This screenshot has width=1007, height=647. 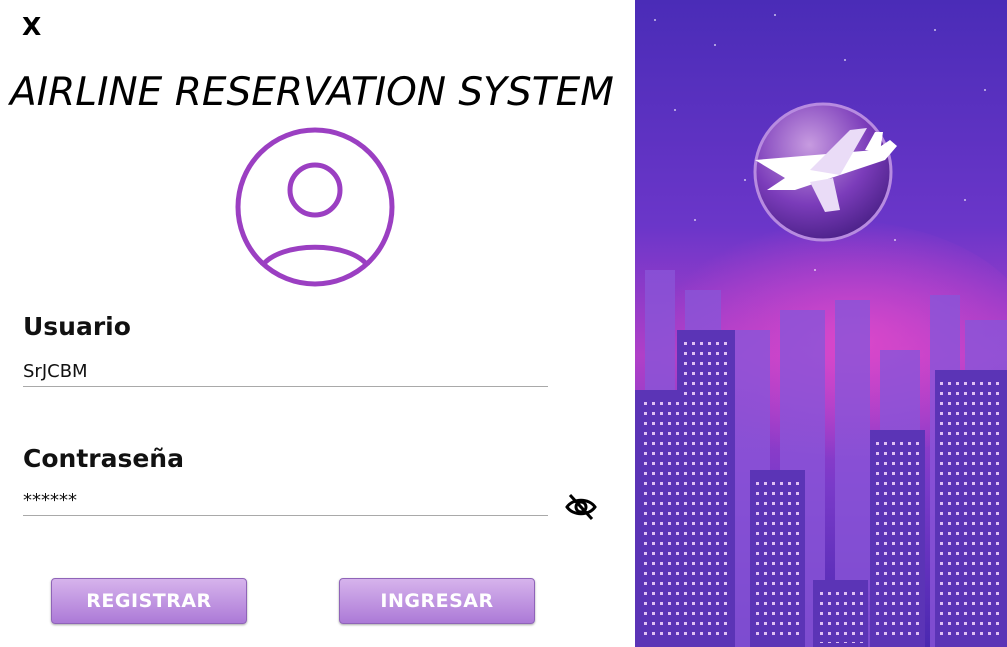 What do you see at coordinates (437, 601) in the screenshot?
I see `login-button: INGRESAR` at bounding box center [437, 601].